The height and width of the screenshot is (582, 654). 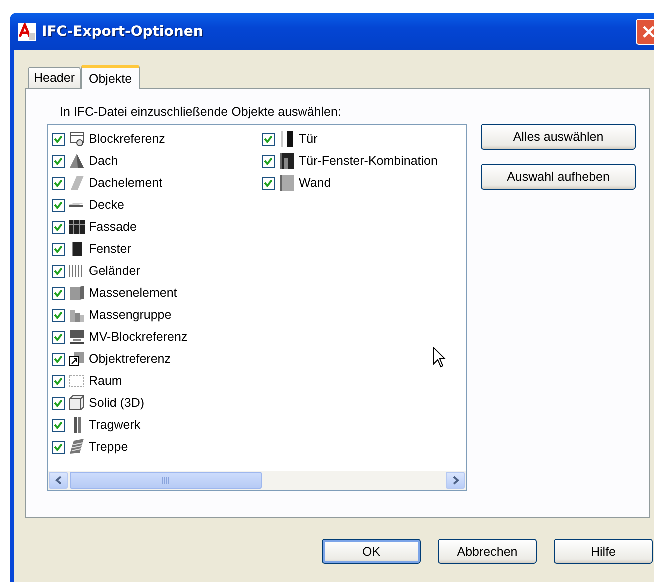 What do you see at coordinates (110, 249) in the screenshot?
I see `item-label: Fenster` at bounding box center [110, 249].